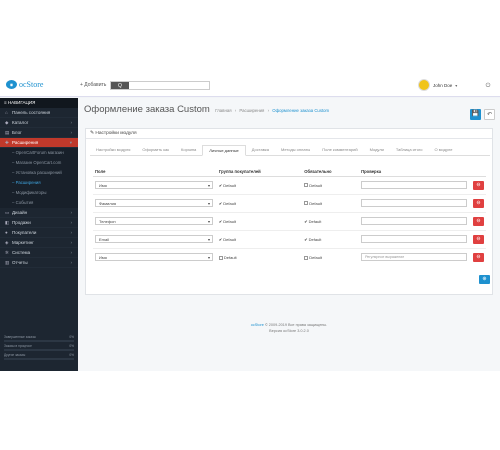 The image size is (500, 450). I want to click on field-select-value: Фамилия, so click(107, 203).